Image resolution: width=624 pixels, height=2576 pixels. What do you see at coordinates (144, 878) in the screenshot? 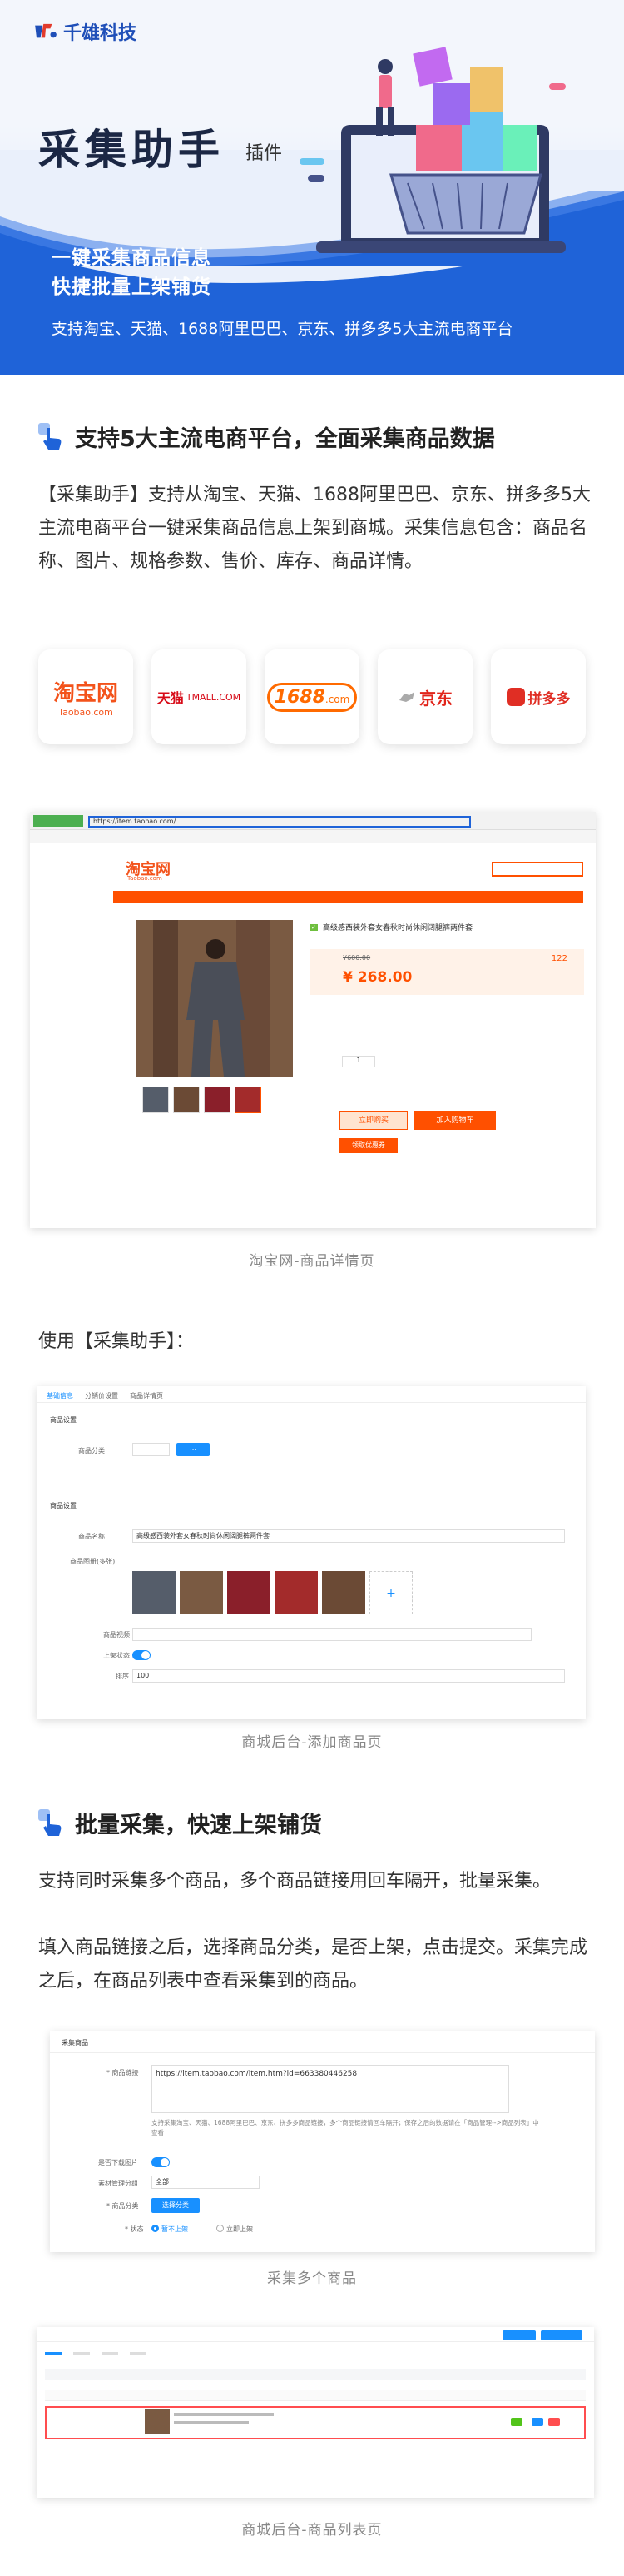
I see `taobao-site-logo-sub: Taobao.com` at bounding box center [144, 878].